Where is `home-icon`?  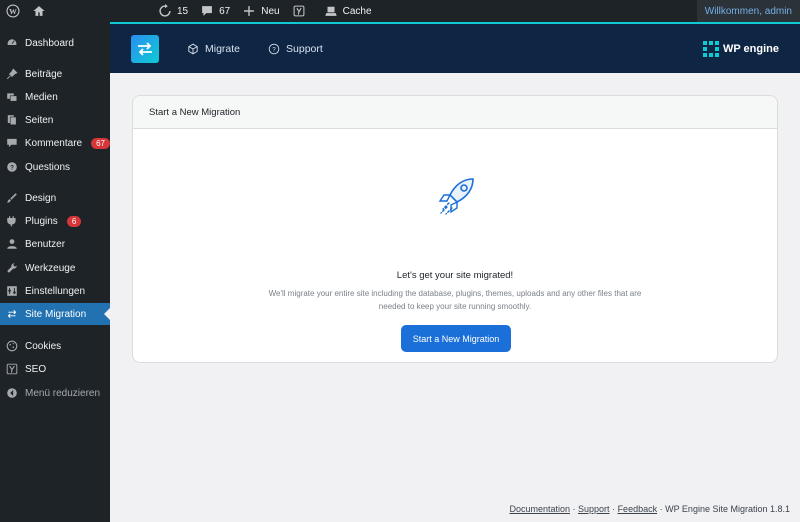
home-icon is located at coordinates (39, 11).